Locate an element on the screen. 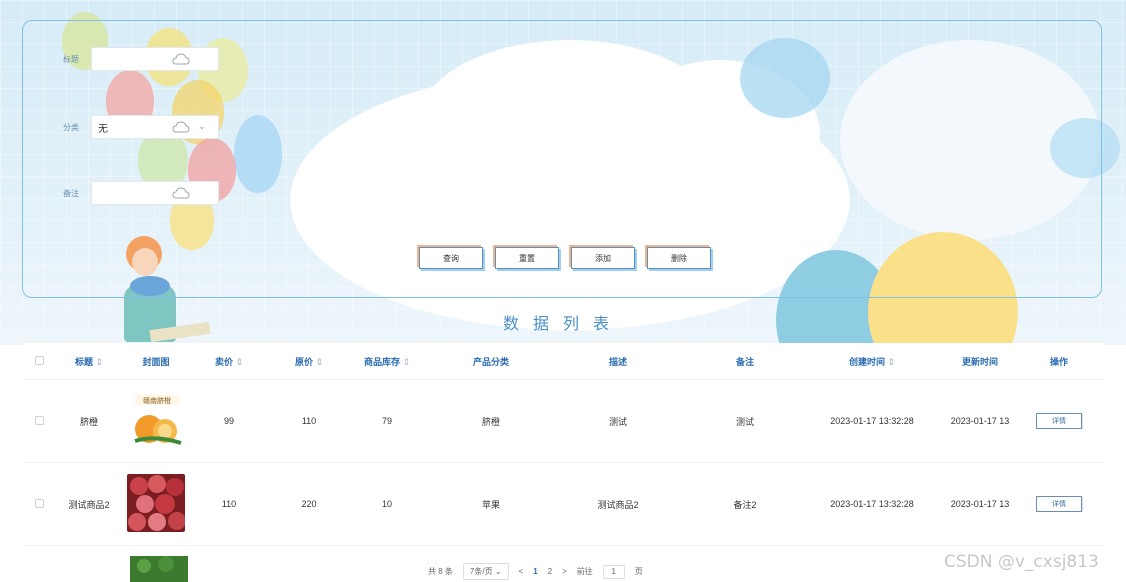  remark-input is located at coordinates (155, 193).